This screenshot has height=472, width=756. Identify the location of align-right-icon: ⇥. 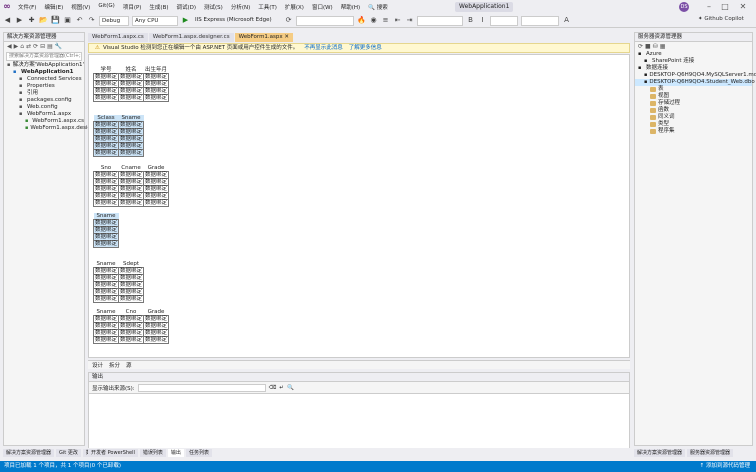
(409, 20).